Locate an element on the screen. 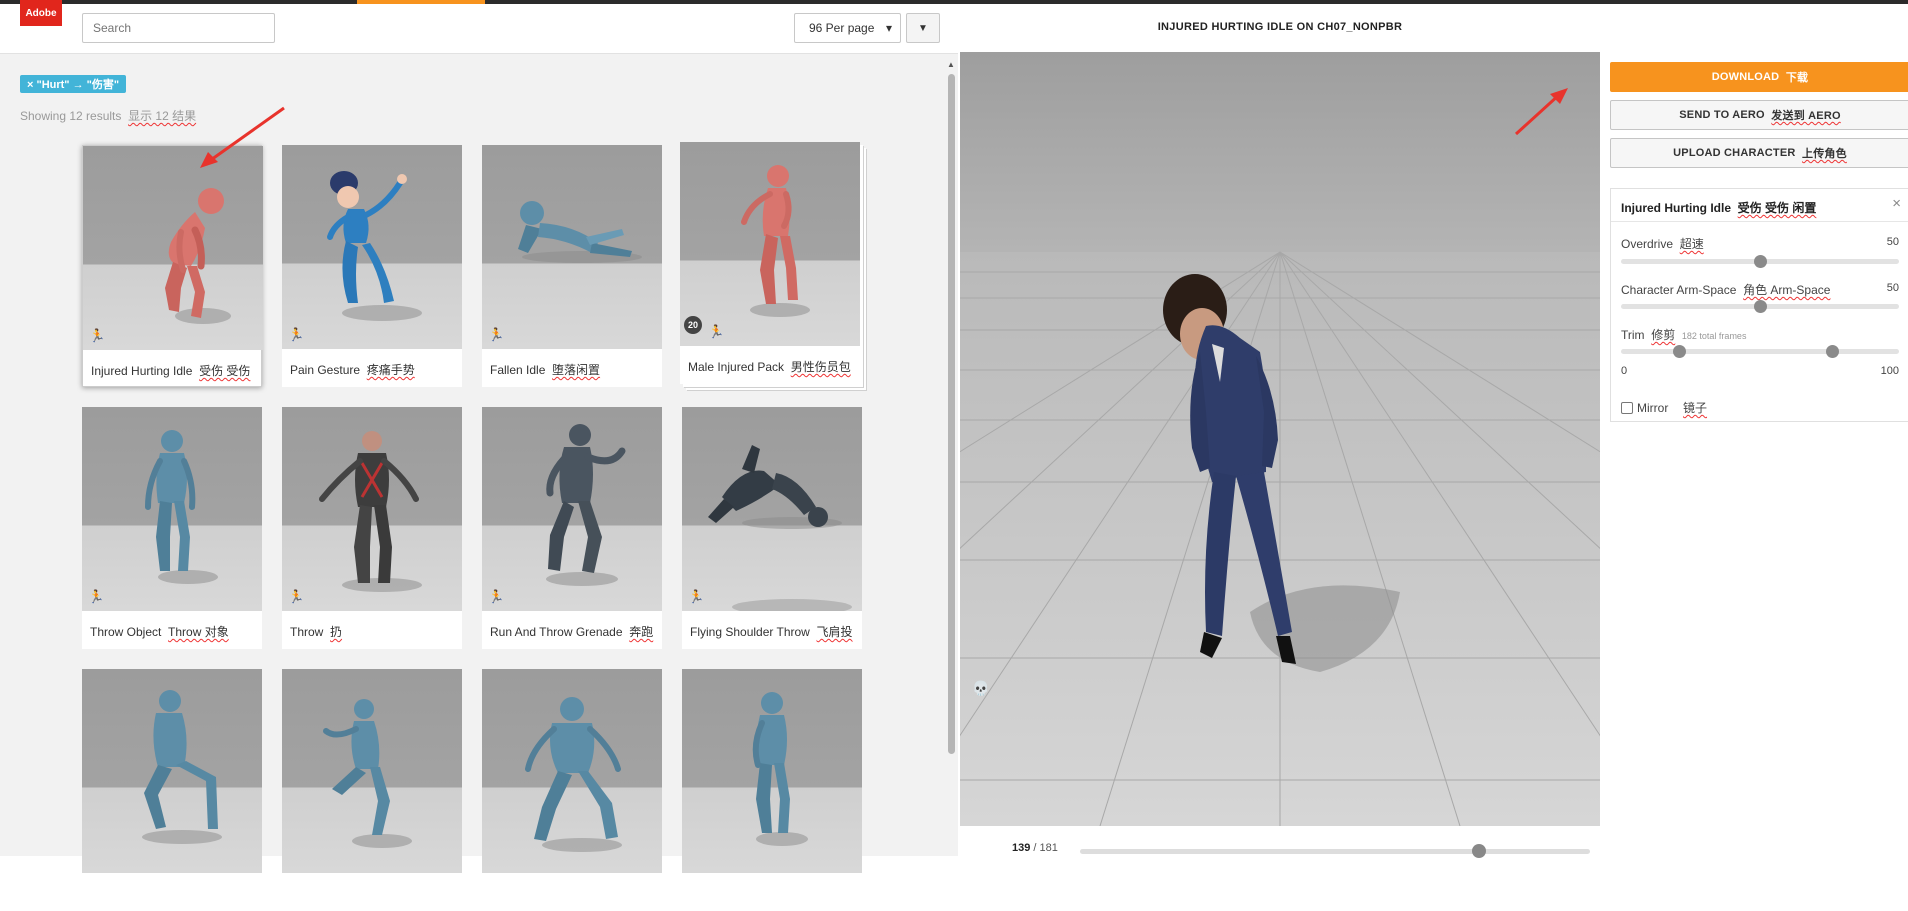 Image resolution: width=1908 pixels, height=911 pixels. arm-space-slider is located at coordinates (1760, 306).